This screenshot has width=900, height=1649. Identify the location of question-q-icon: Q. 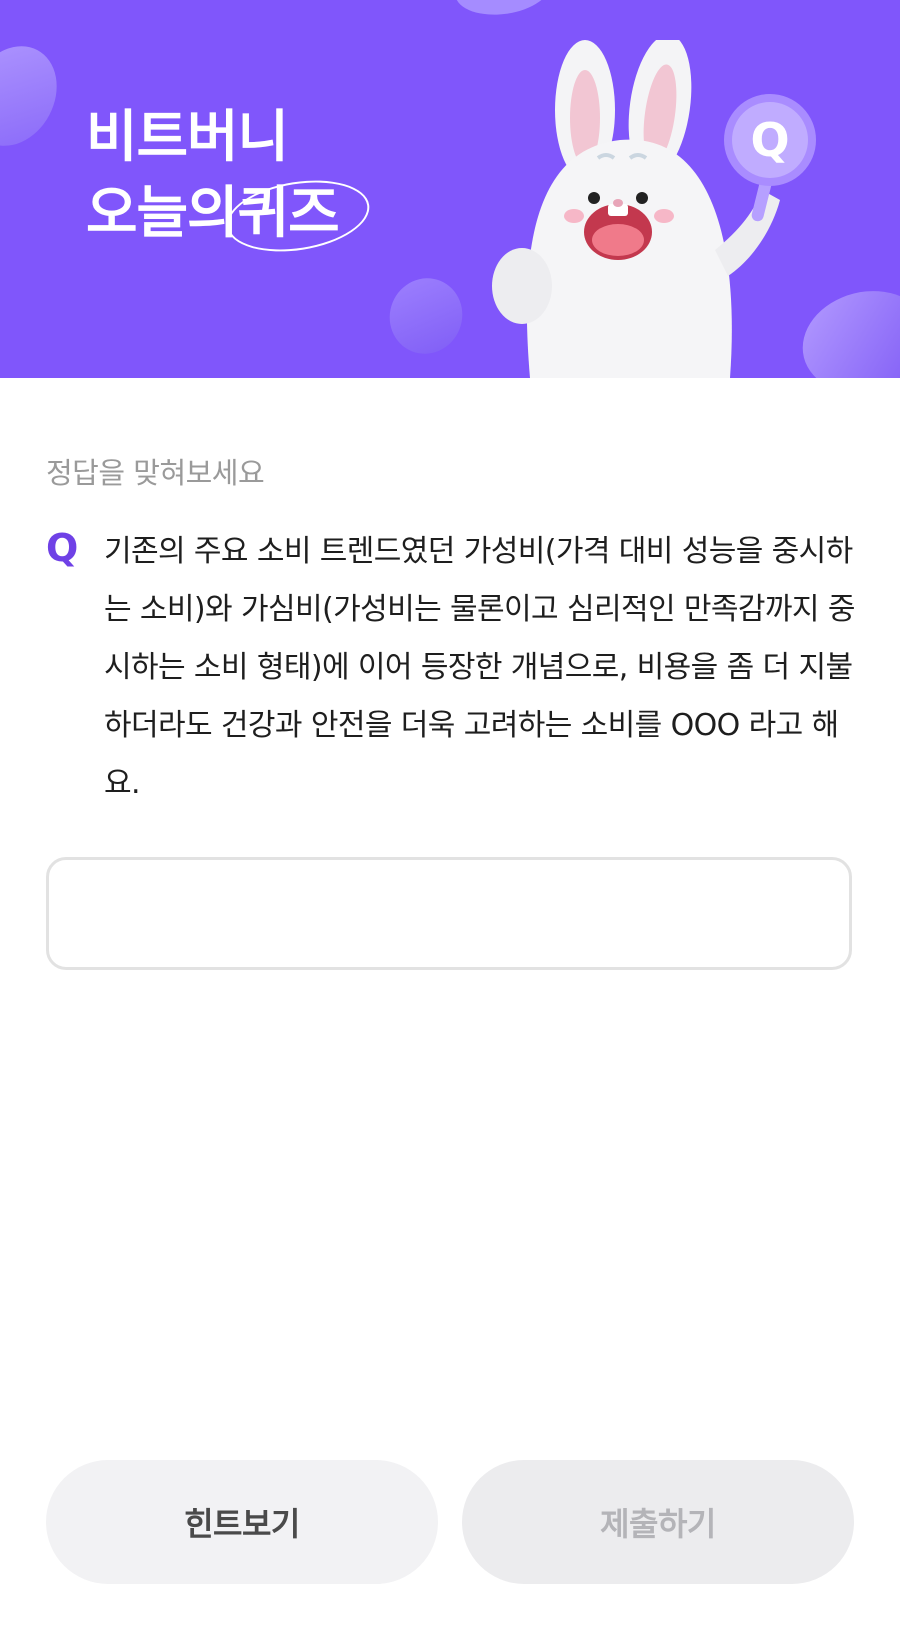
(62, 548).